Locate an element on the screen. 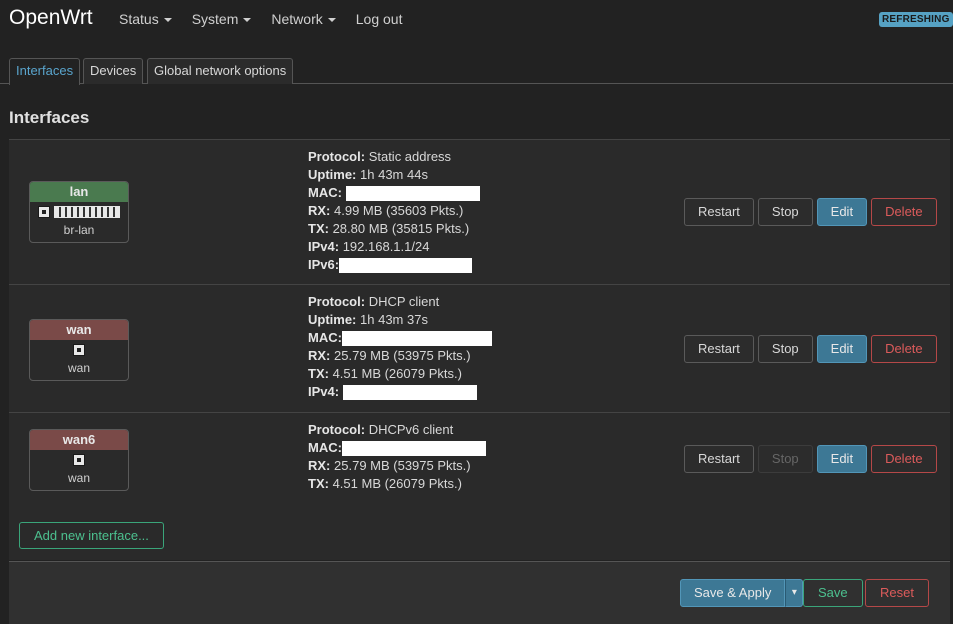 The width and height of the screenshot is (953, 624). nav-status: Status is located at coordinates (145, 19).